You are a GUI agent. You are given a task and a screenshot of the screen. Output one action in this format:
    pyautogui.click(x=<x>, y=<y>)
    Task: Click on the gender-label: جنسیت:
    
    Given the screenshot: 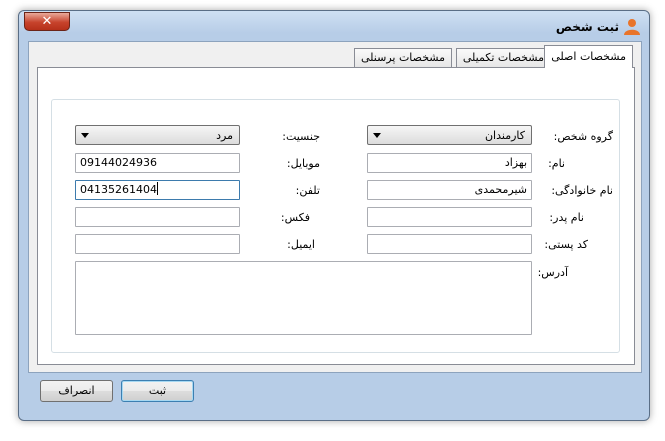 What is the action you would take?
    pyautogui.click(x=301, y=136)
    